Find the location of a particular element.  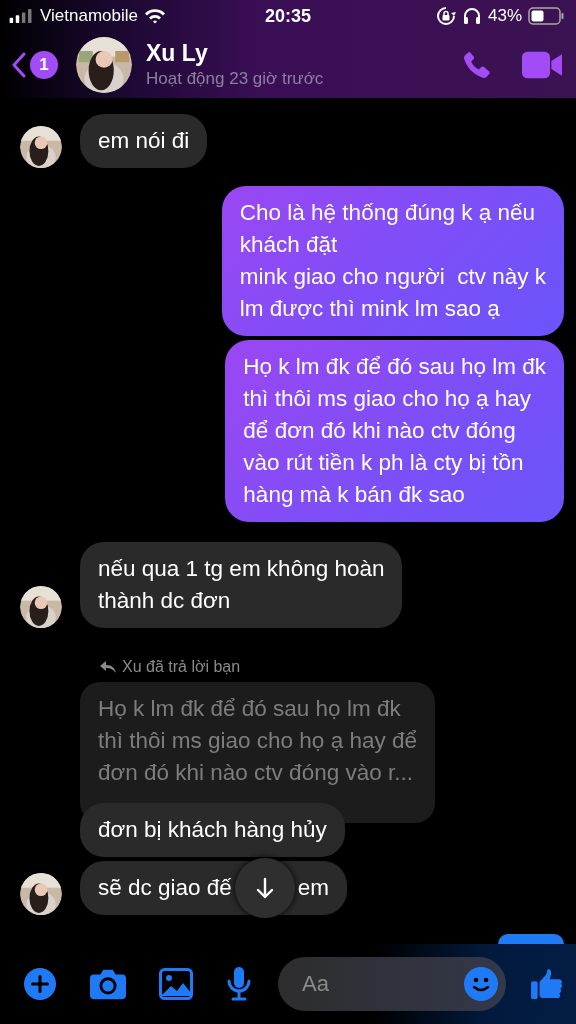

microphone-icon is located at coordinates (239, 984).